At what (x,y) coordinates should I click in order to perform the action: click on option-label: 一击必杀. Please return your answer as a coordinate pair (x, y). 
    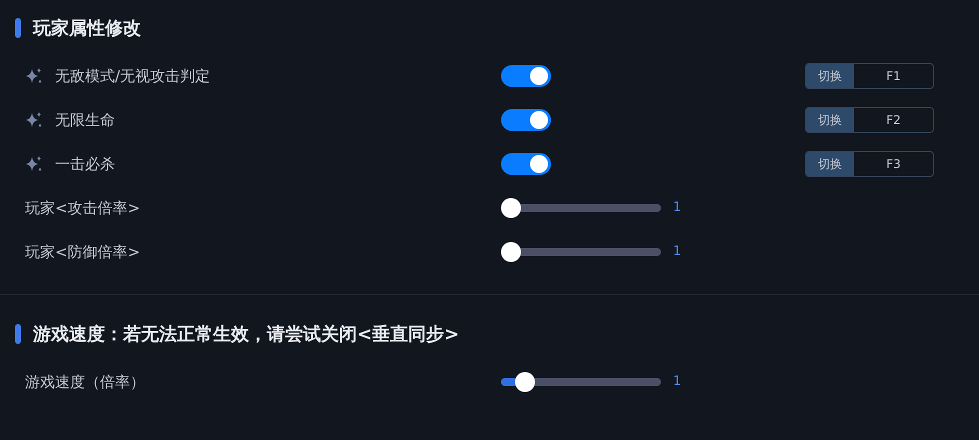
    Looking at the image, I should click on (85, 164).